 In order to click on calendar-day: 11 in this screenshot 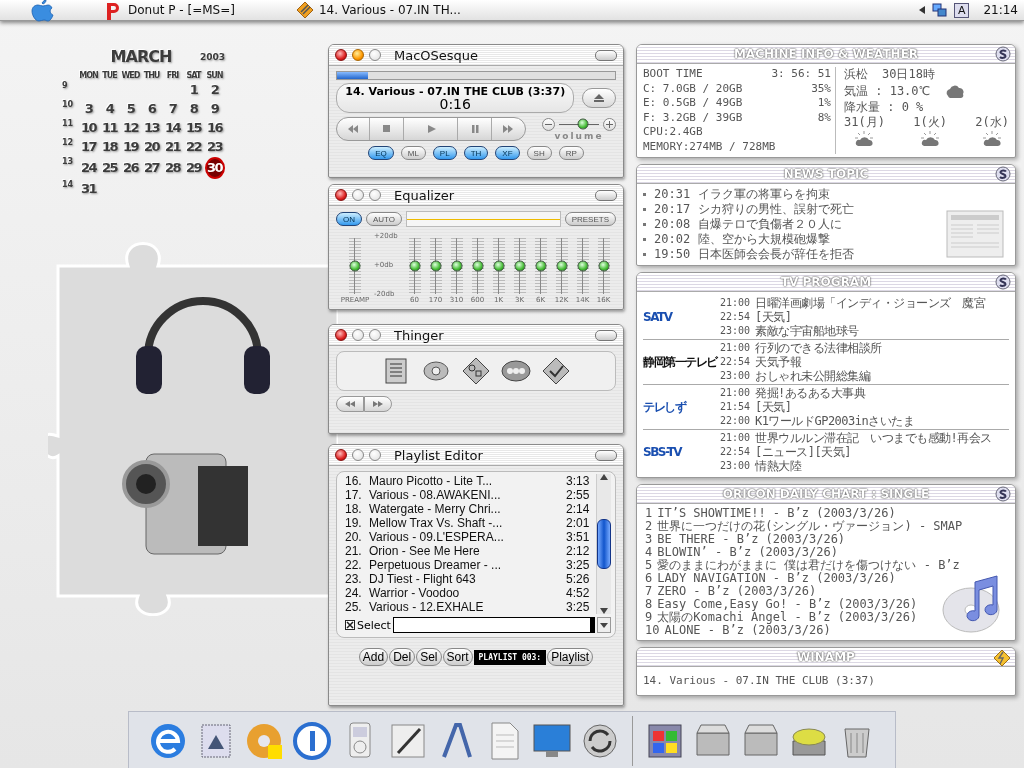, I will do `click(109, 128)`.